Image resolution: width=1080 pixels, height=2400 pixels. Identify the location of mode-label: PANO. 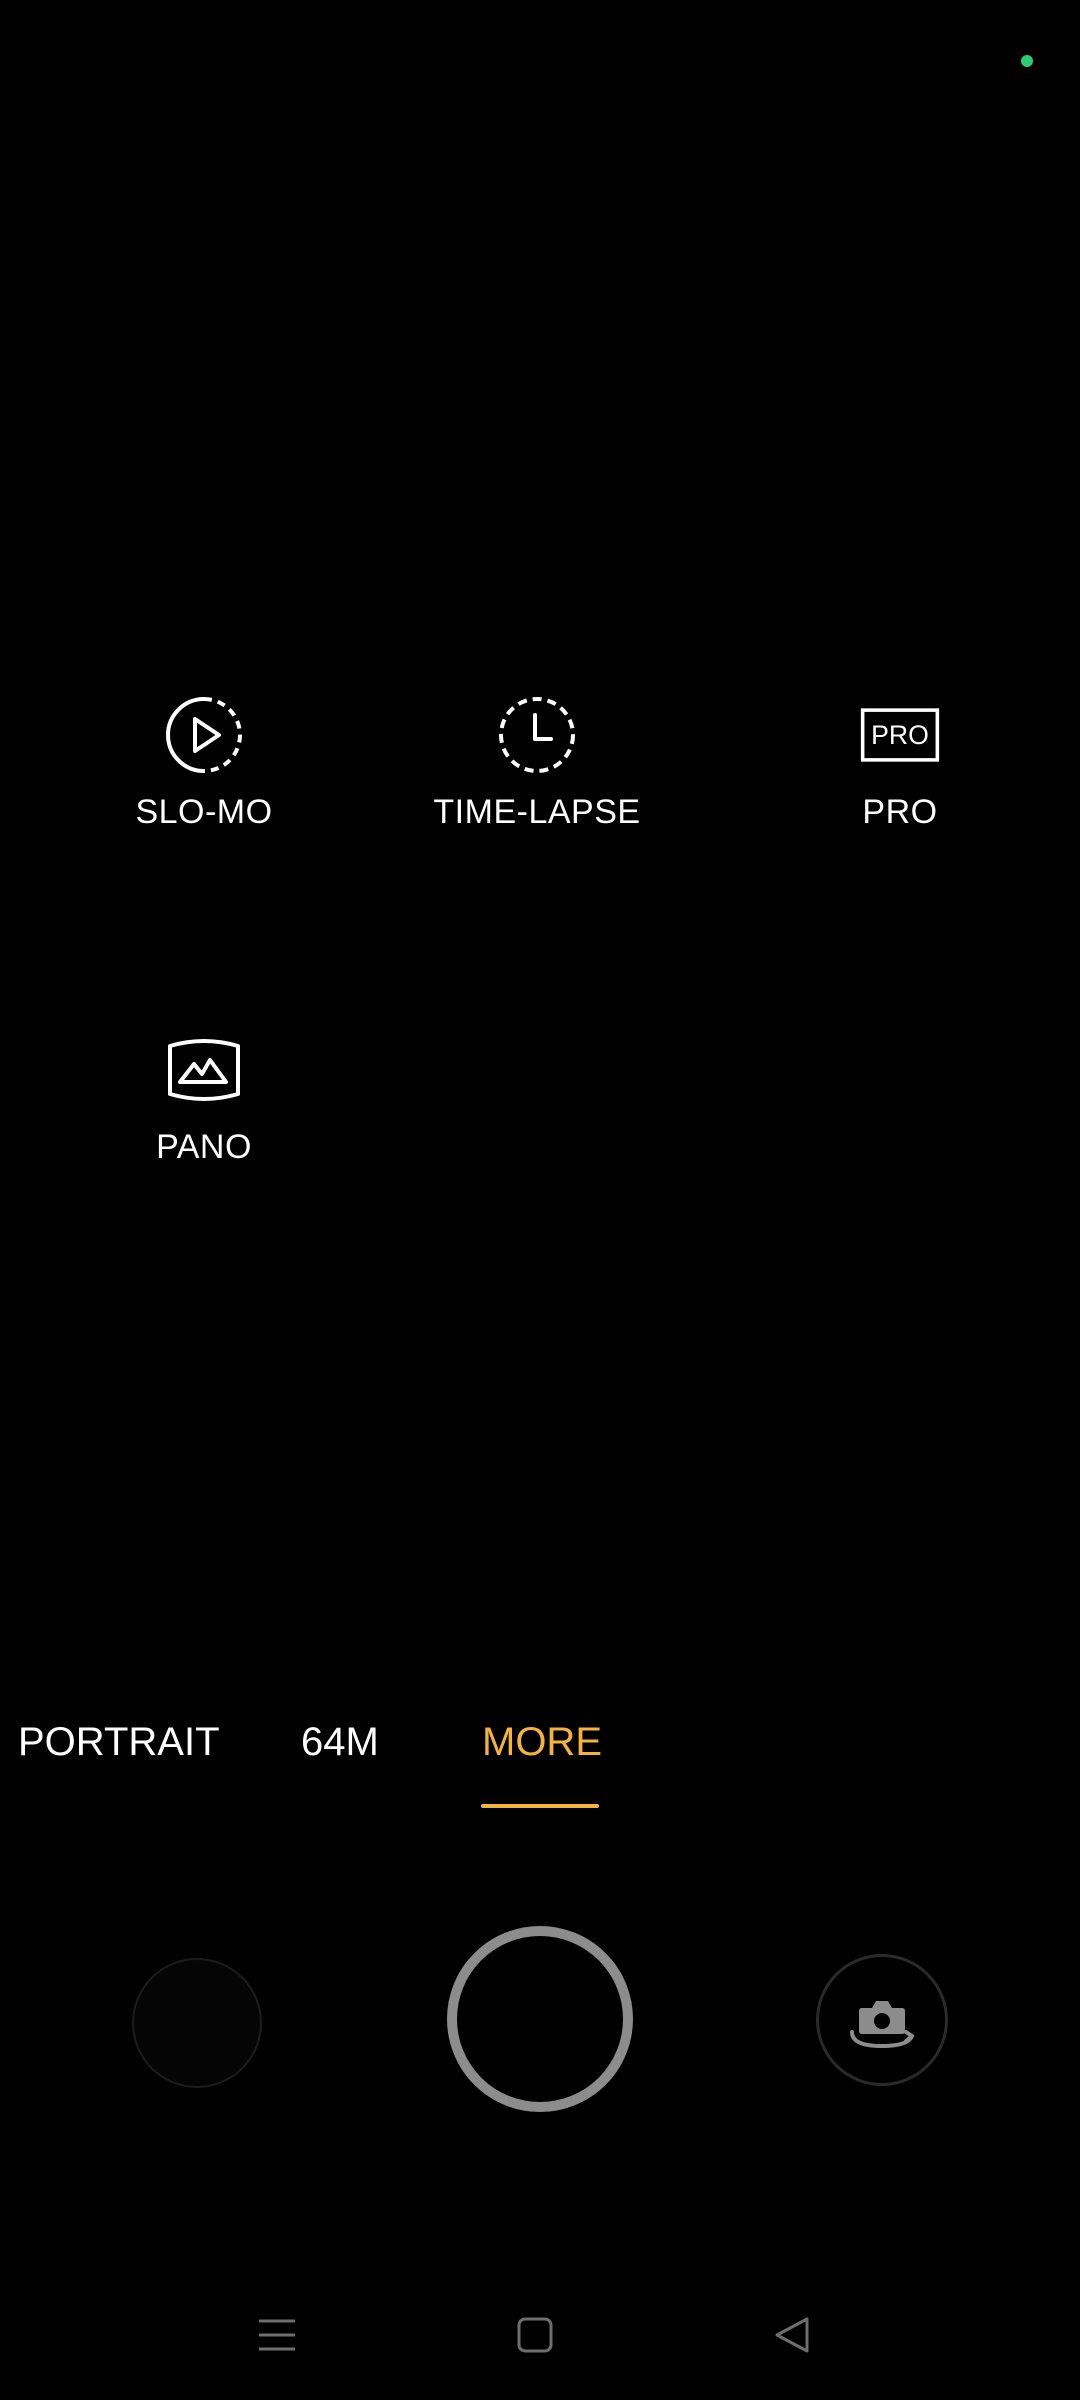
(204, 1147).